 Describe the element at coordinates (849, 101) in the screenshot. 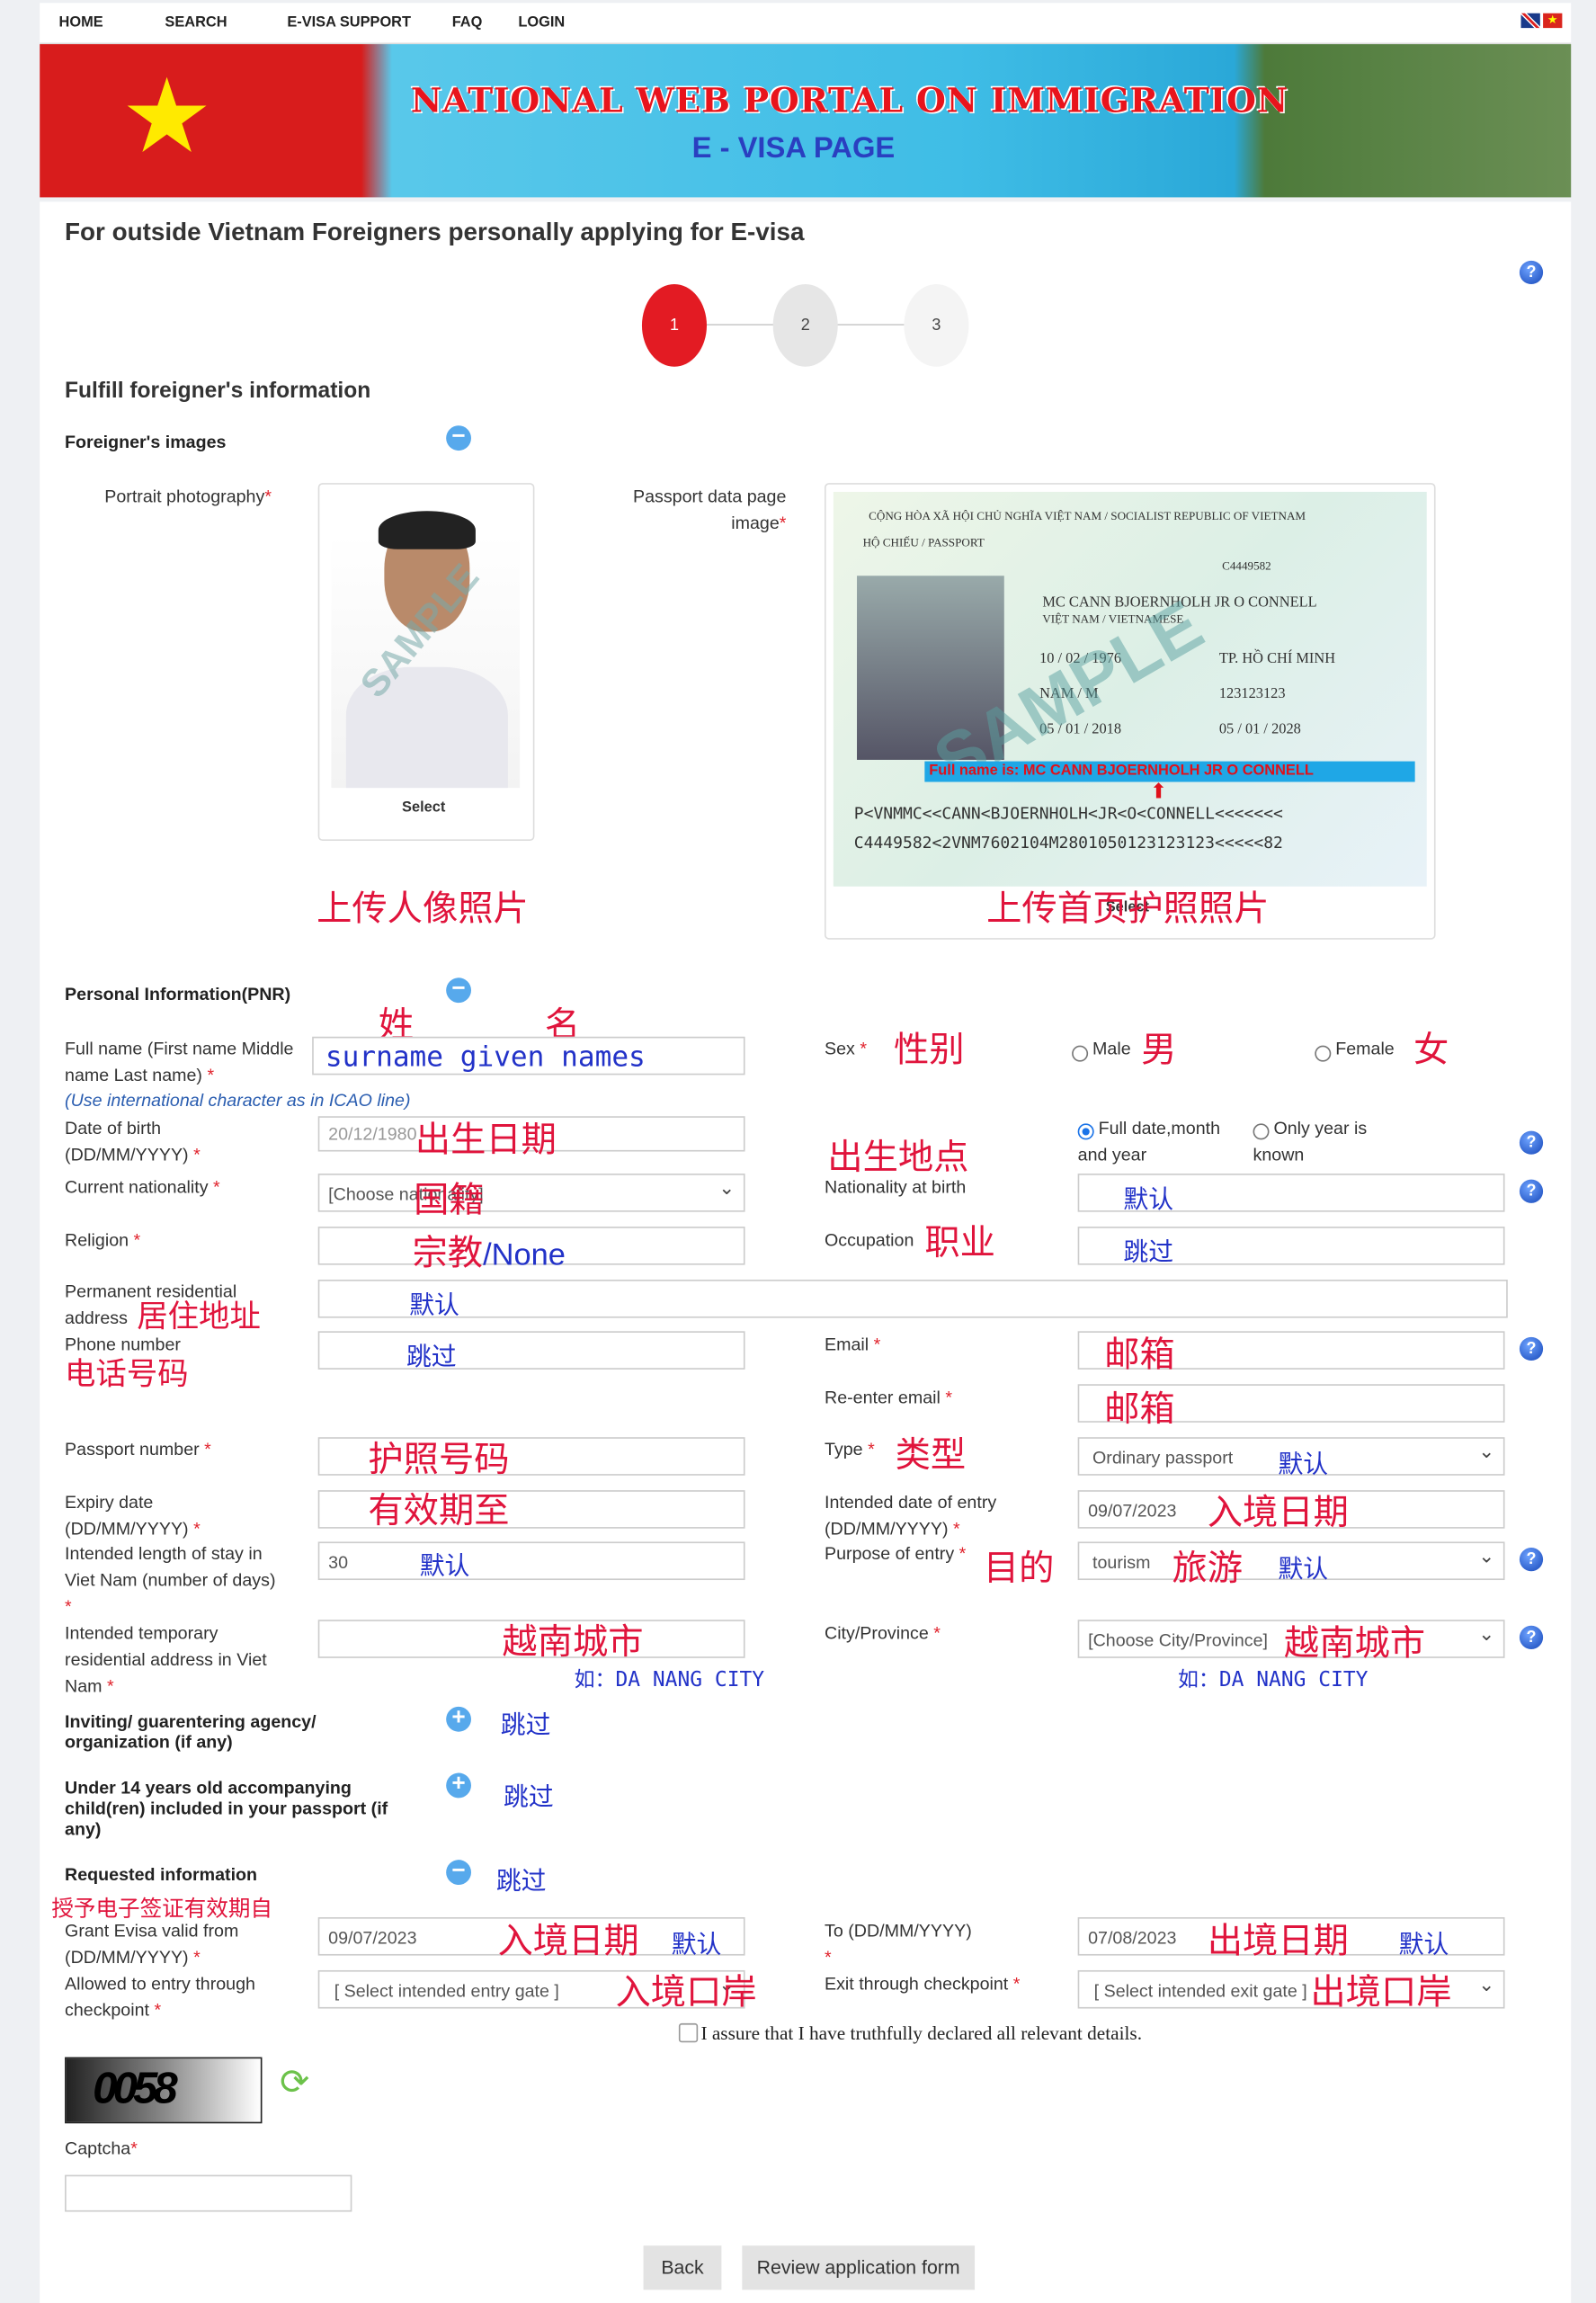

I see `banner-title: NATIONAL WEB PORTAL ON IMMIGRATION` at that location.